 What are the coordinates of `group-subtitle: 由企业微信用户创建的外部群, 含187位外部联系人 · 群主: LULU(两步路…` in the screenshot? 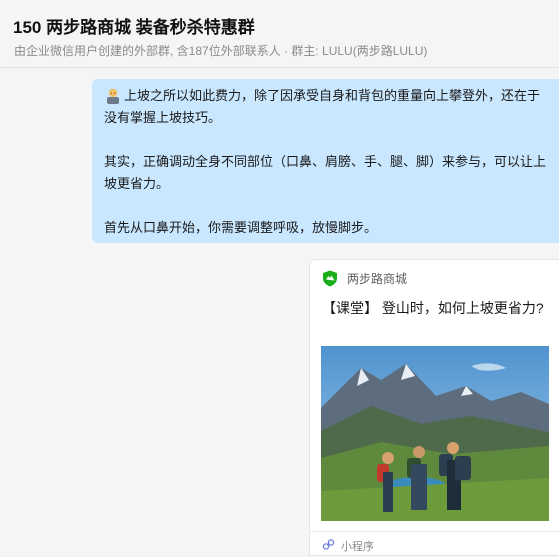 It's located at (221, 51).